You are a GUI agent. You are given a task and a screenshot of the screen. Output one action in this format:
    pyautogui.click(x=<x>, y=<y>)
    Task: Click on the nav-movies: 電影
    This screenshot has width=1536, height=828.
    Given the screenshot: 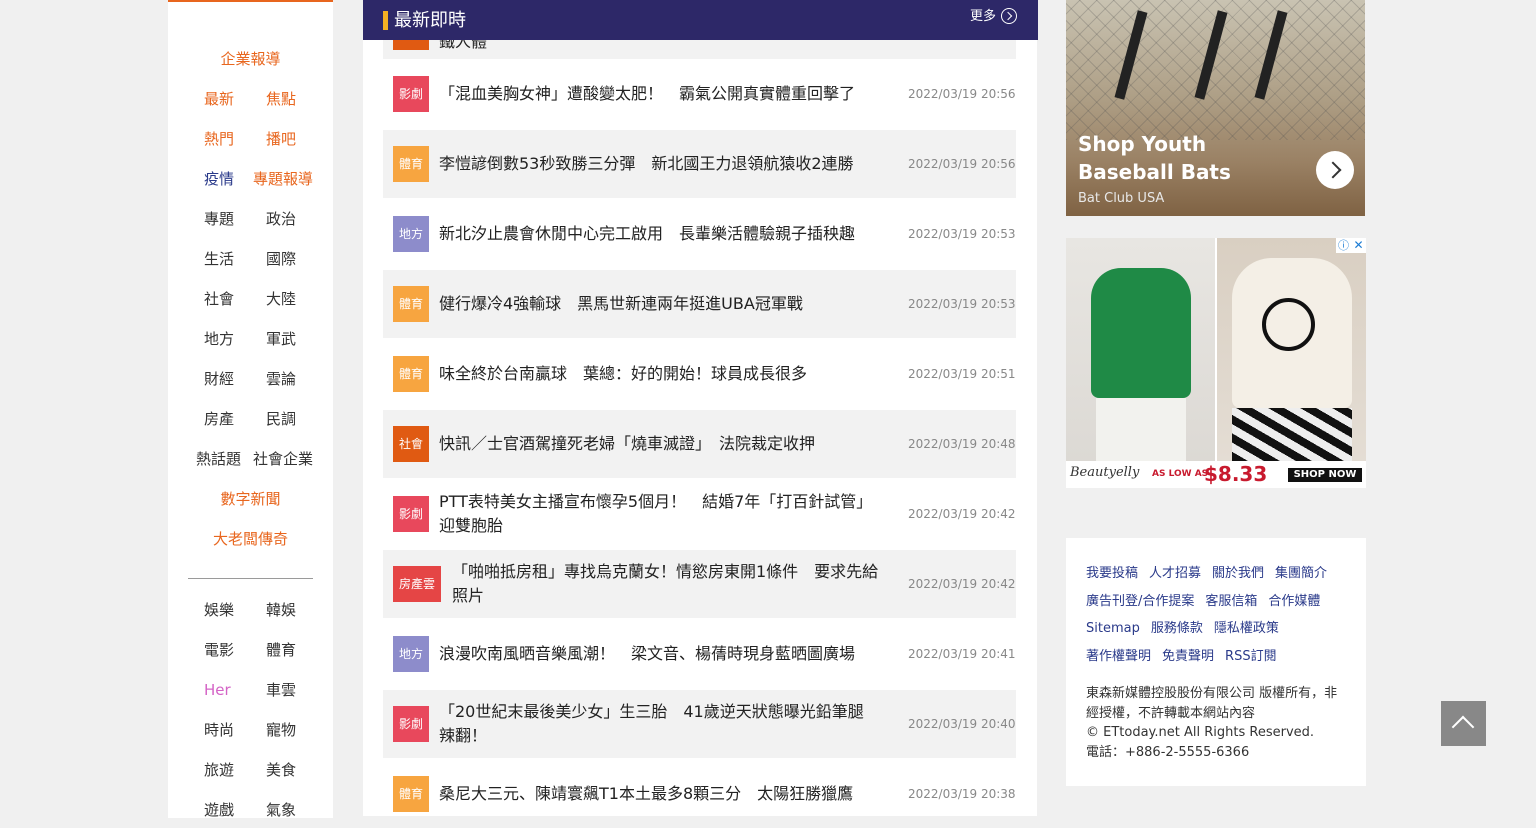 What is the action you would take?
    pyautogui.click(x=219, y=650)
    